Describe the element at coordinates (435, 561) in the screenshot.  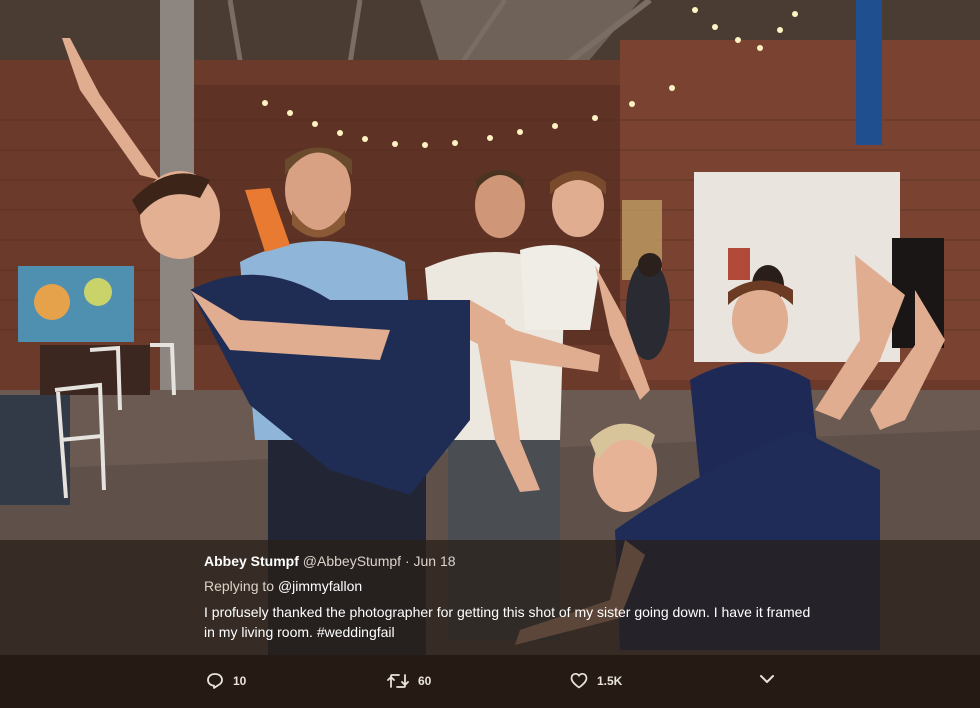
I see `tweet-date: Jun 18` at that location.